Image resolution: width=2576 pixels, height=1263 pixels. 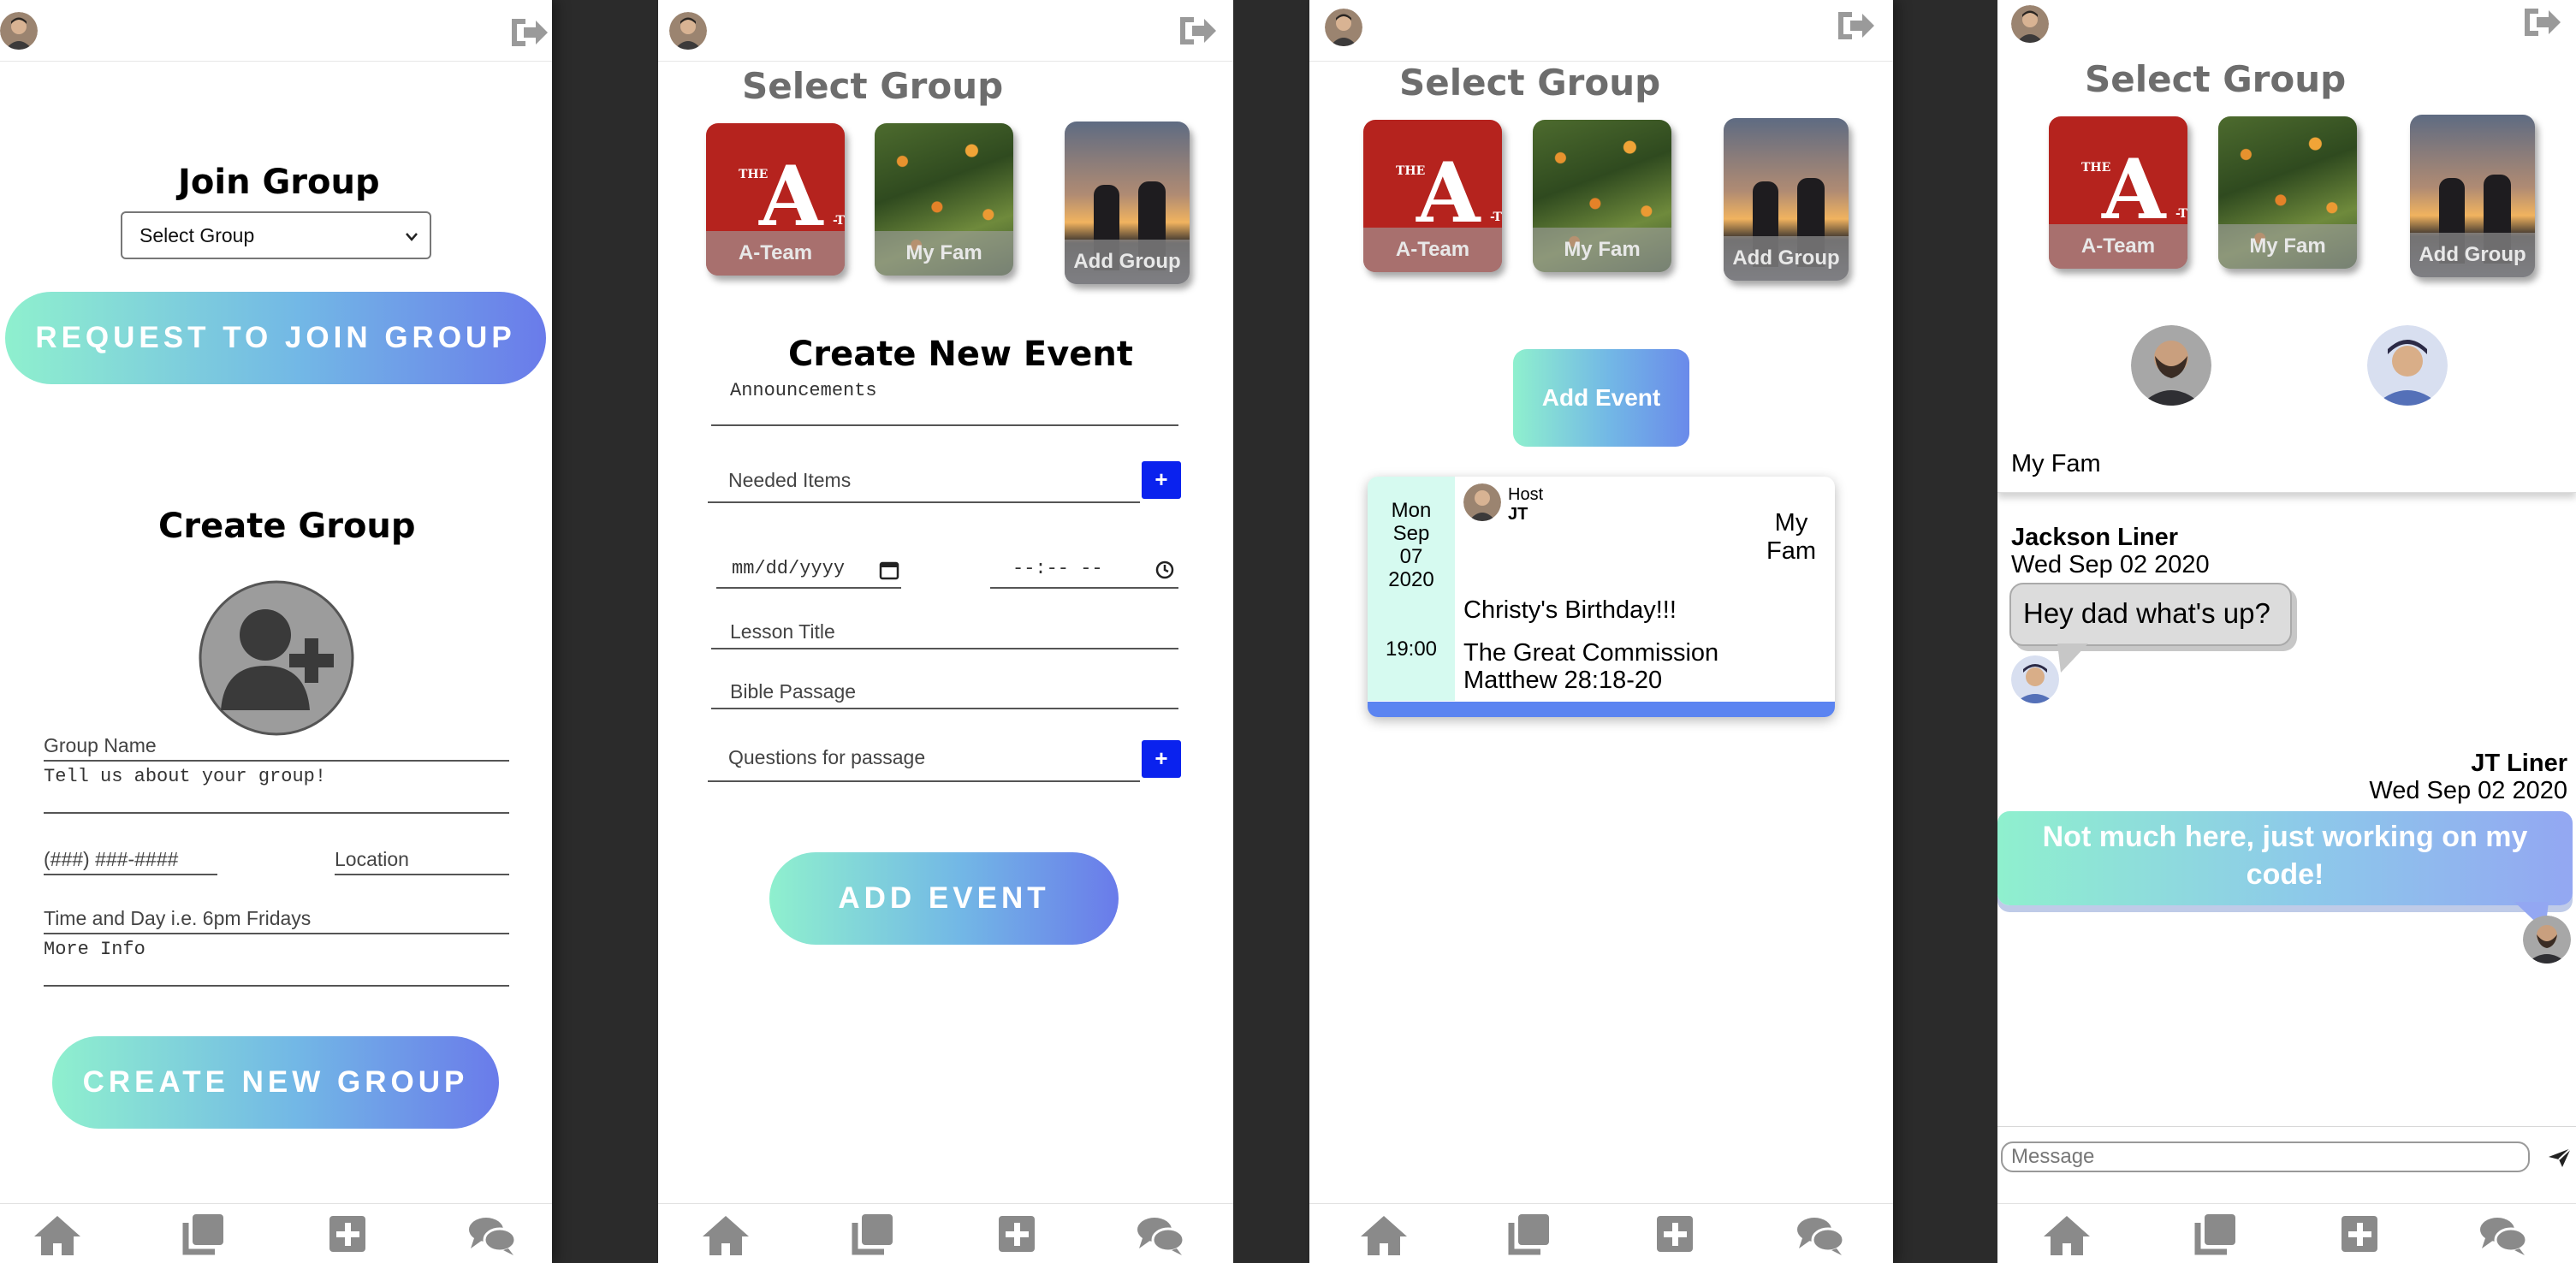 I want to click on time-input: --:-- --, so click(x=1084, y=573).